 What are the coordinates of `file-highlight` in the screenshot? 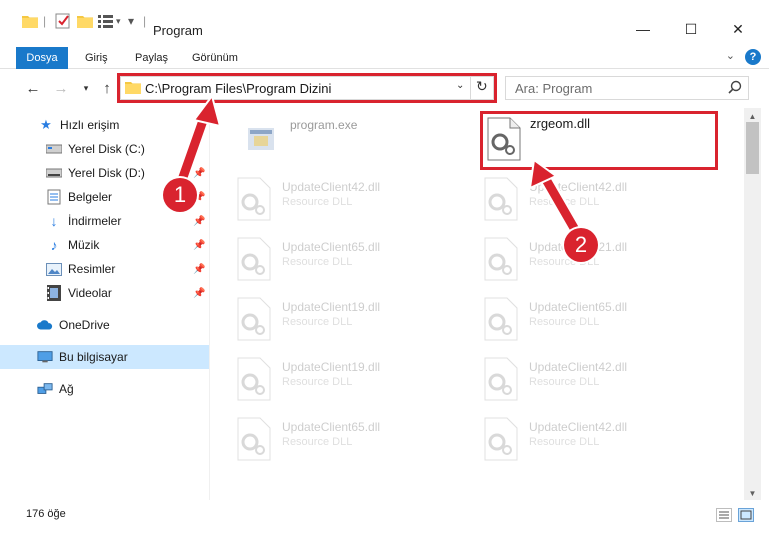 It's located at (599, 140).